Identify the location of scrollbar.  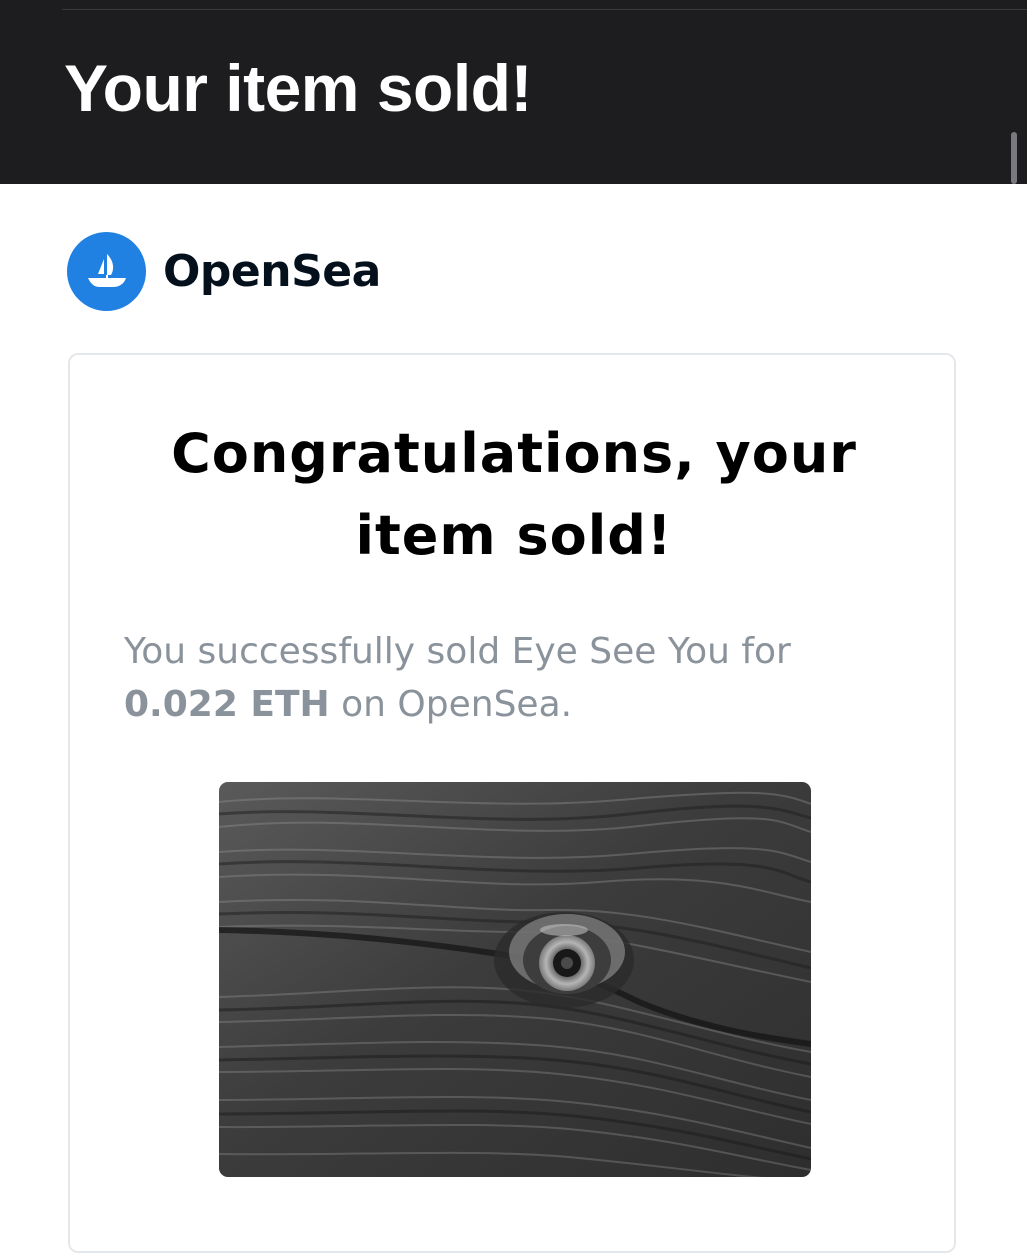
(1014, 158).